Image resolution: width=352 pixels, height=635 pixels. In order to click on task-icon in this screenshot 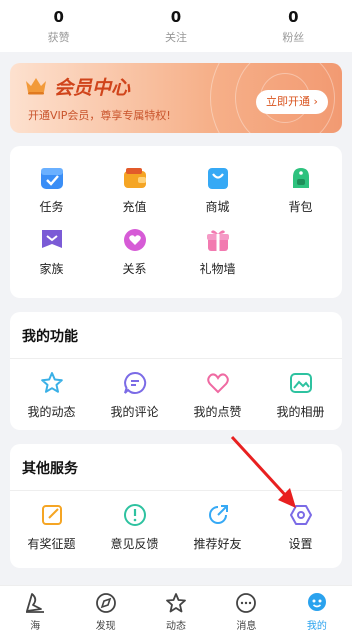, I will do `click(52, 178)`.